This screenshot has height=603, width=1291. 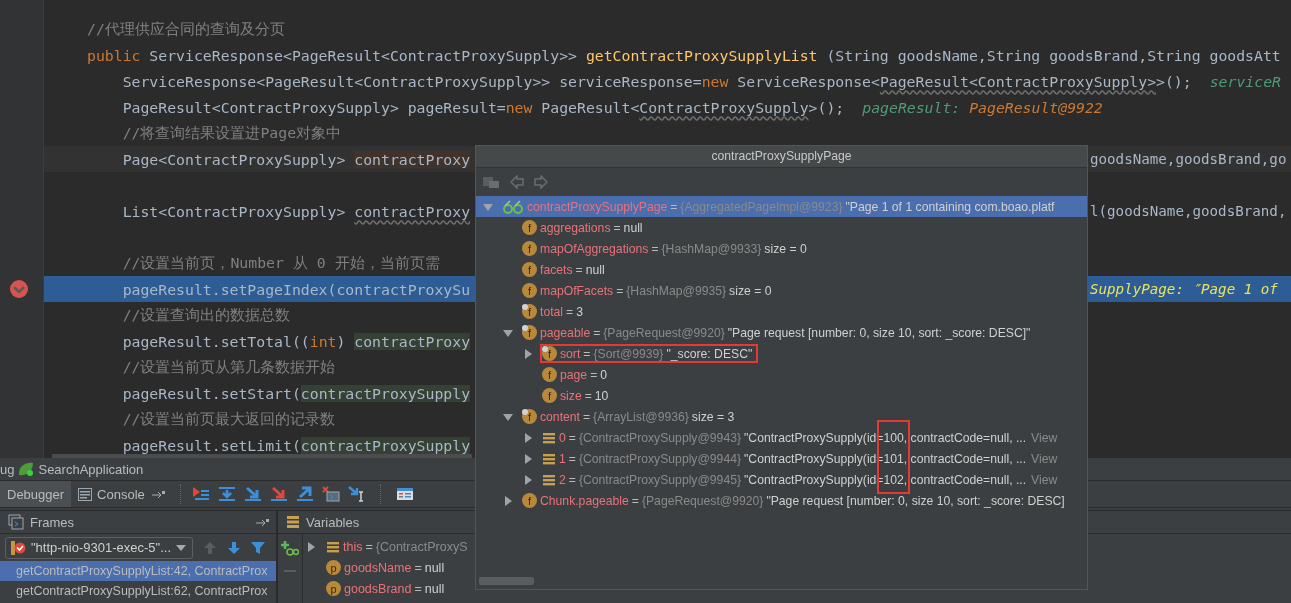 I want to click on folder-icon, so click(x=491, y=182).